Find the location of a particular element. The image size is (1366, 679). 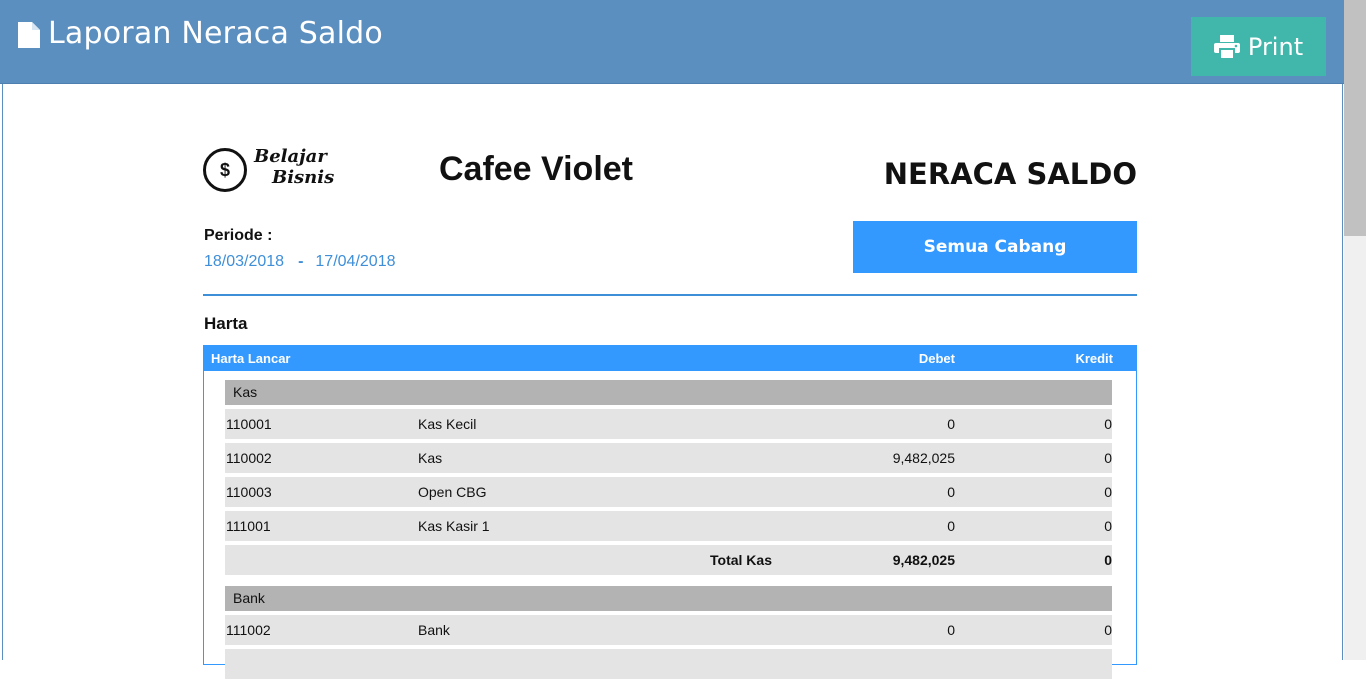

account-name: Bank is located at coordinates (434, 630).